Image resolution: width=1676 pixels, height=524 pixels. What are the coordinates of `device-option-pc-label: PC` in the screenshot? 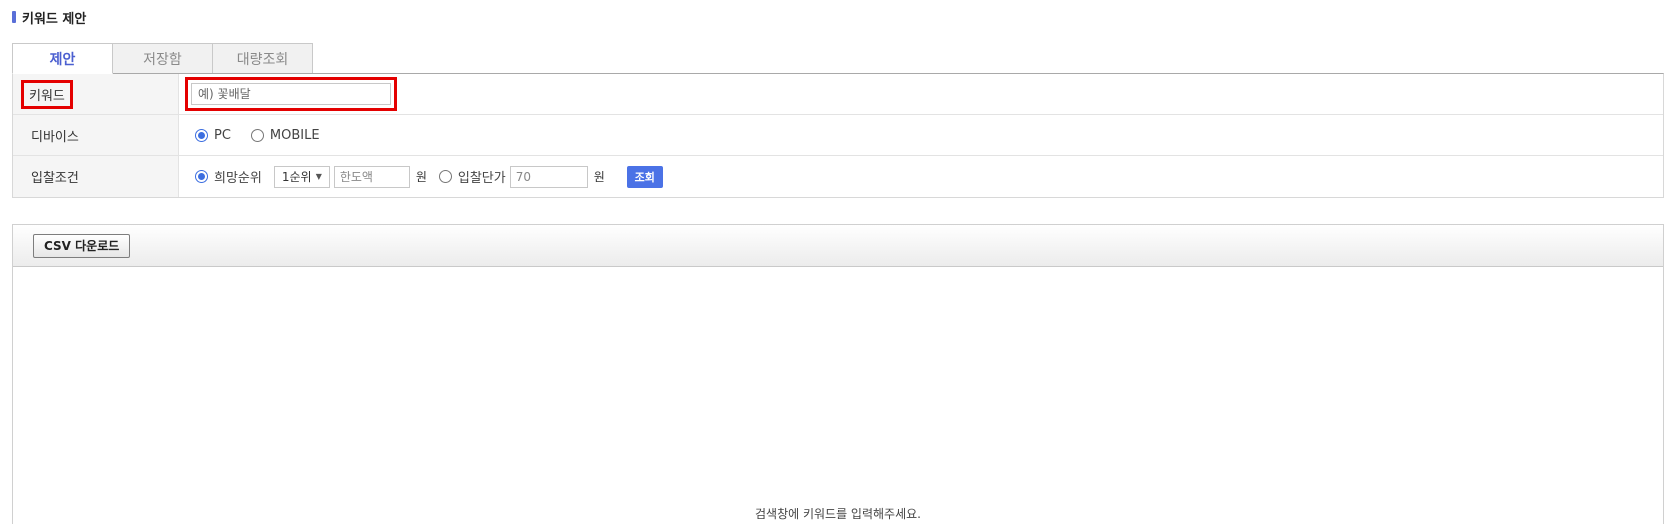 It's located at (222, 135).